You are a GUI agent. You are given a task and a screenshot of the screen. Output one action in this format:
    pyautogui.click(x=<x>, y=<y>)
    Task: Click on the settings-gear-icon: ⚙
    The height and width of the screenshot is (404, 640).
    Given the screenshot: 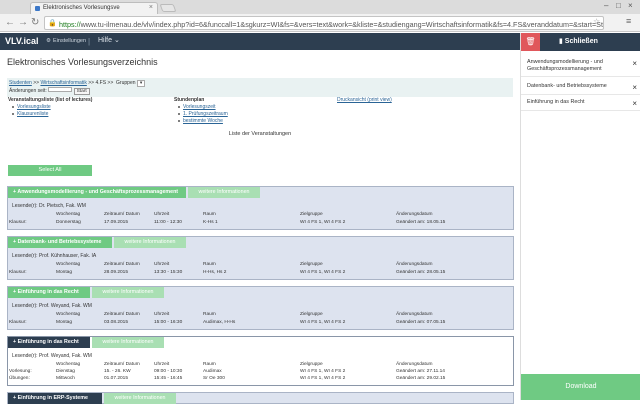 What is the action you would take?
    pyautogui.click(x=48, y=41)
    